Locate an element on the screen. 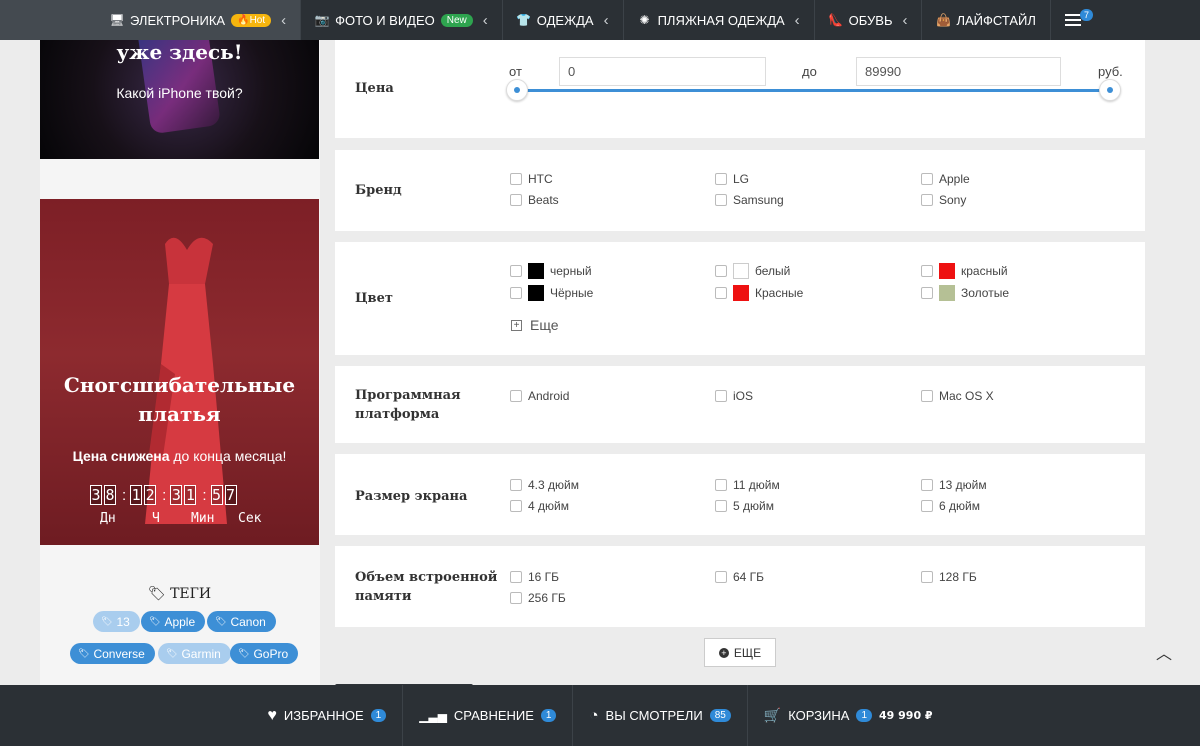 The width and height of the screenshot is (1200, 746). price-slider-track is located at coordinates (812, 90).